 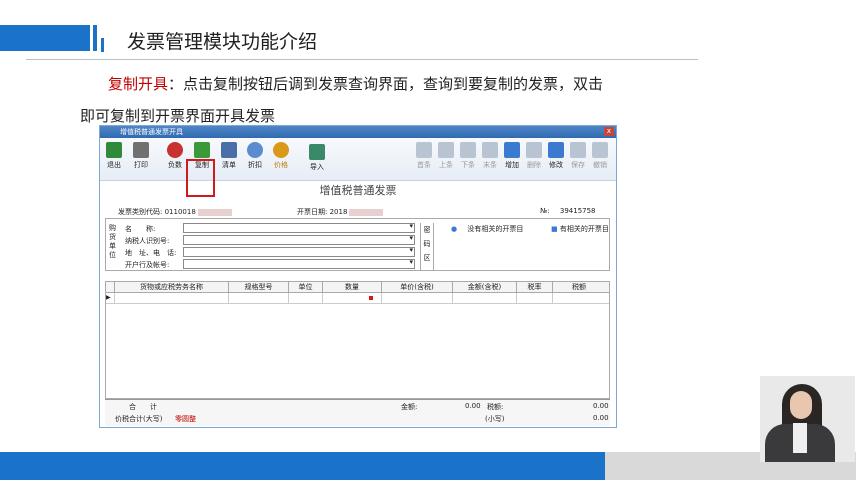 I want to click on discount-button: 折扣, so click(x=255, y=156).